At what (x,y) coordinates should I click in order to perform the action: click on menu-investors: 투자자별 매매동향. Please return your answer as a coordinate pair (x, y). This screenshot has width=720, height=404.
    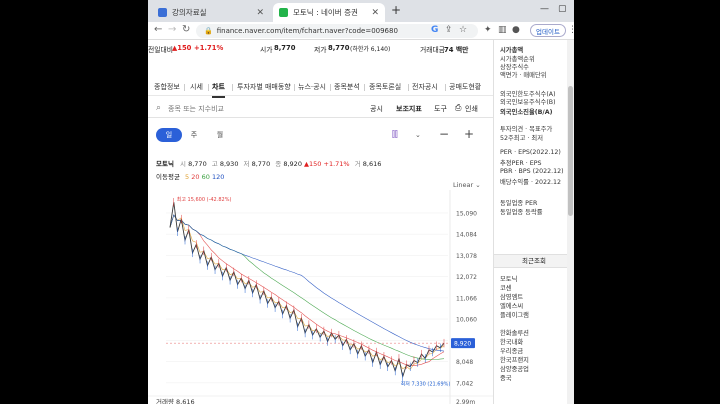
    Looking at the image, I should click on (264, 87).